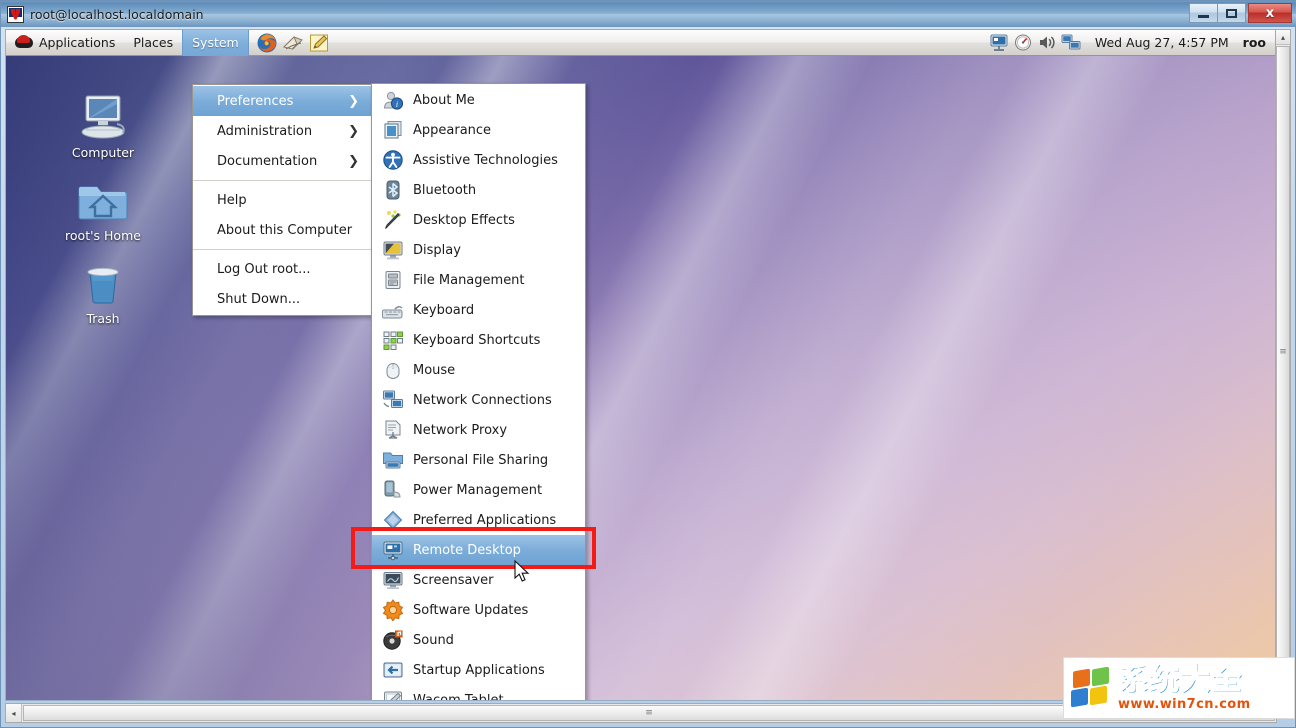 The height and width of the screenshot is (728, 1296). Describe the element at coordinates (393, 400) in the screenshot. I see `network-connections-icon` at that location.